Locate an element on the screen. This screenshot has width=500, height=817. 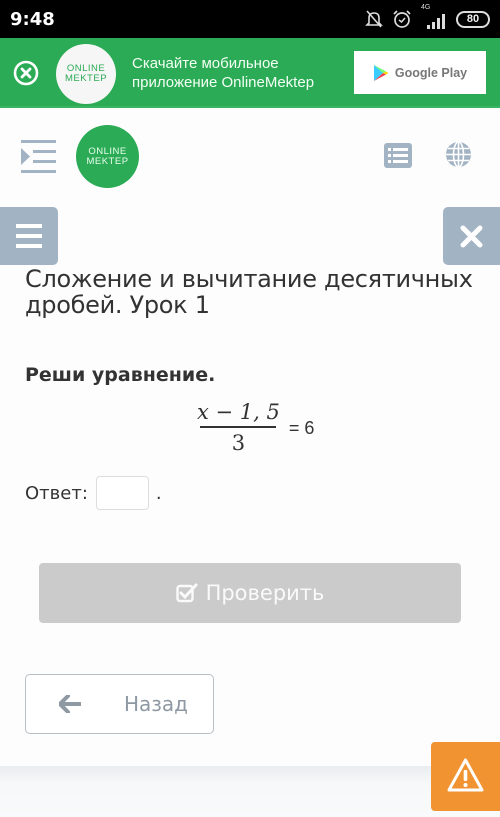
footer-area is located at coordinates (250, 791).